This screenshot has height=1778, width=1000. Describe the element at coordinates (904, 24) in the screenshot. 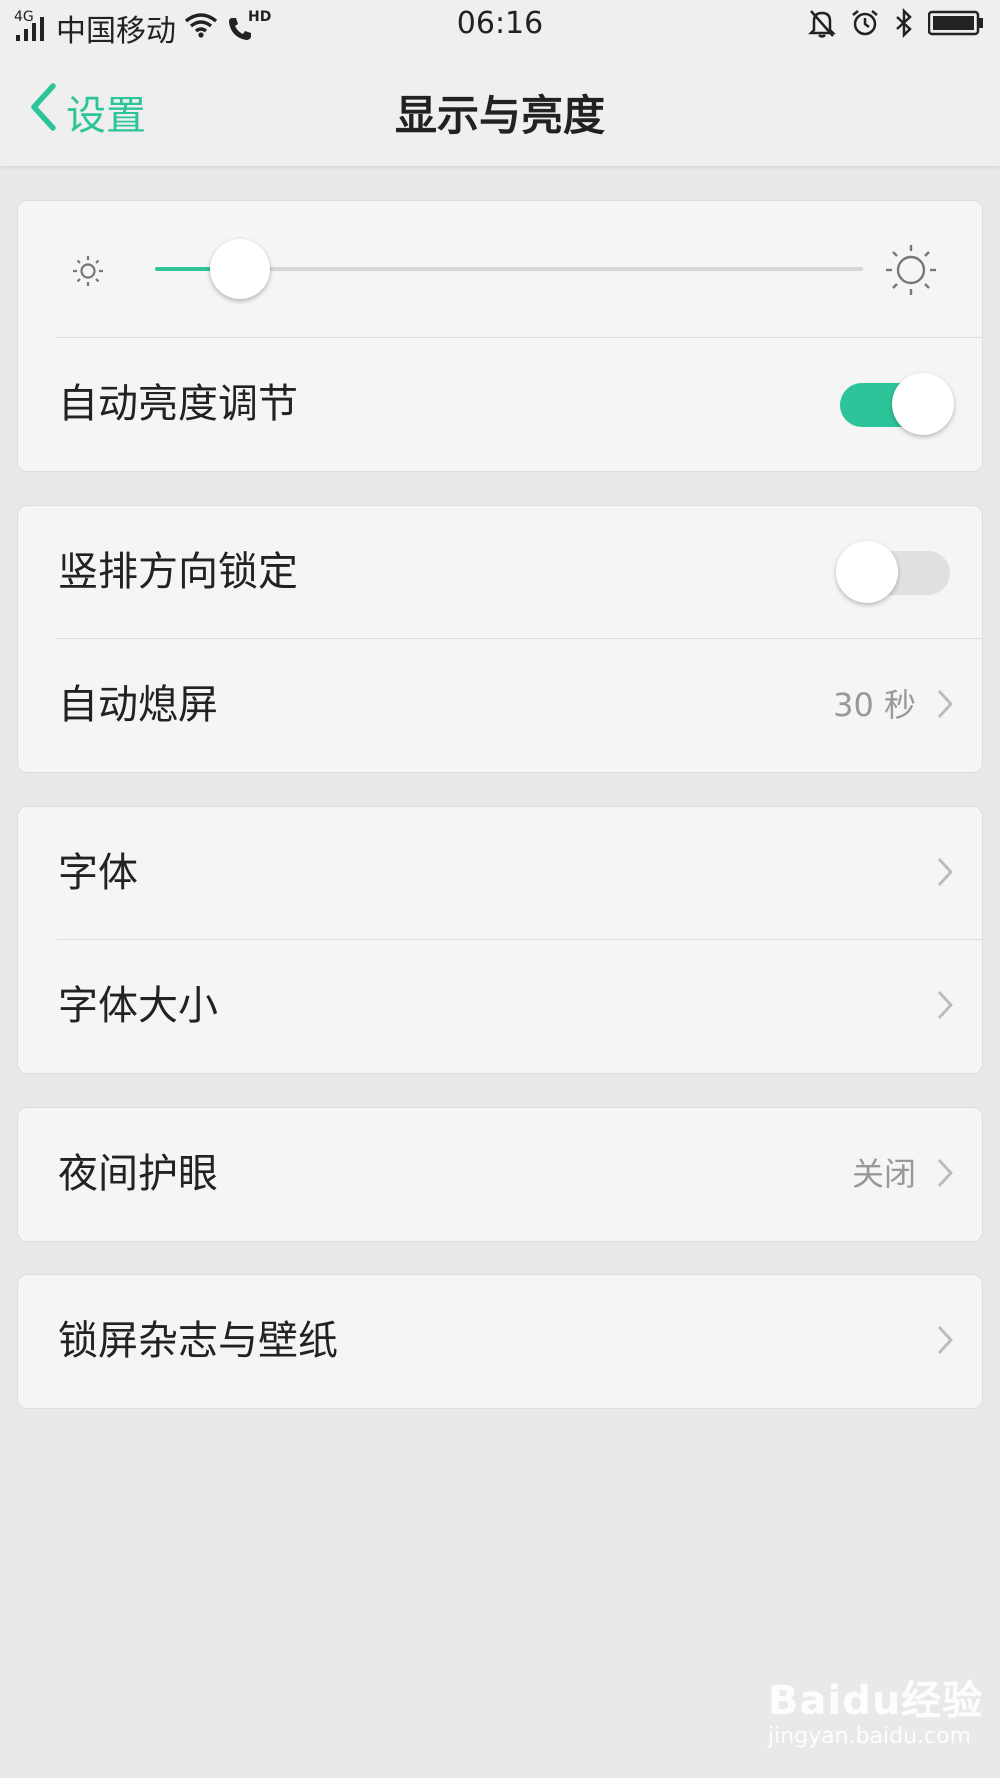

I see `bluetooth-icon` at that location.